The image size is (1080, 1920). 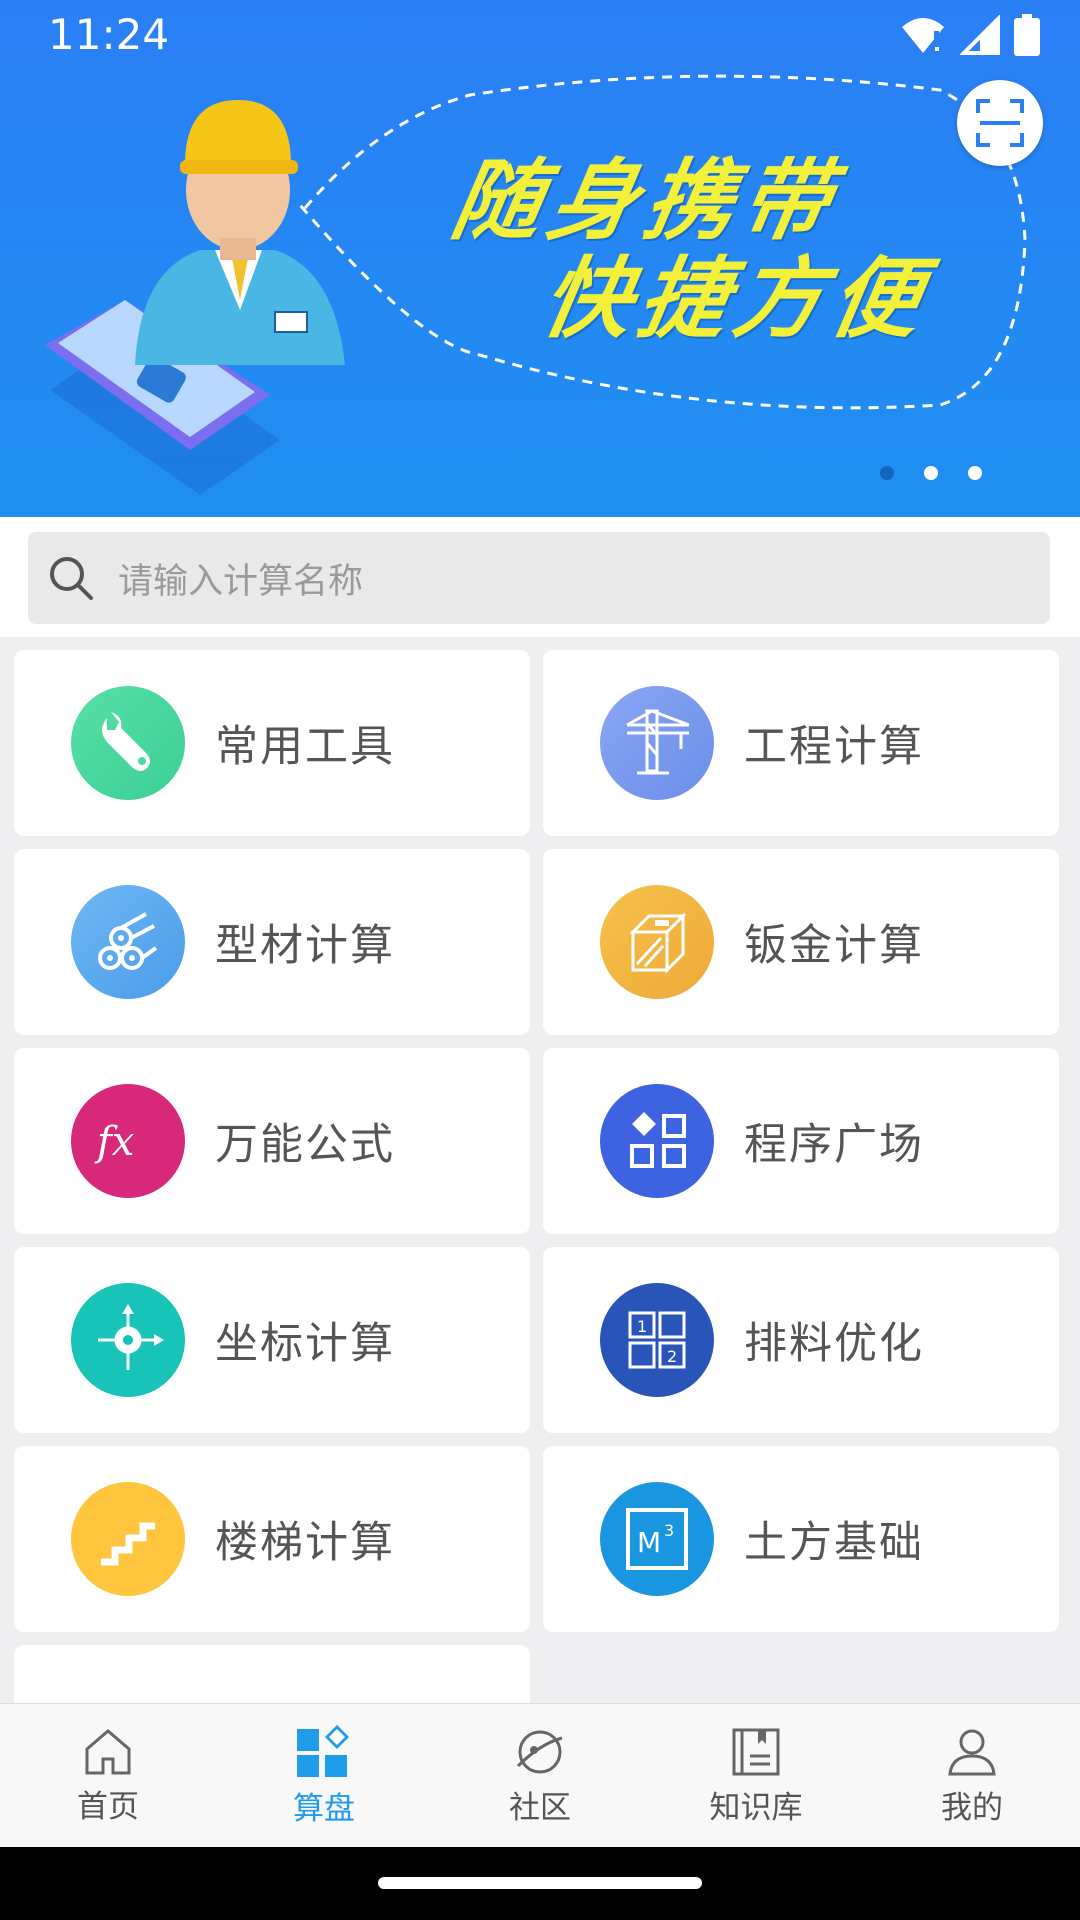 I want to click on category-label: 排料优化, so click(x=834, y=1344).